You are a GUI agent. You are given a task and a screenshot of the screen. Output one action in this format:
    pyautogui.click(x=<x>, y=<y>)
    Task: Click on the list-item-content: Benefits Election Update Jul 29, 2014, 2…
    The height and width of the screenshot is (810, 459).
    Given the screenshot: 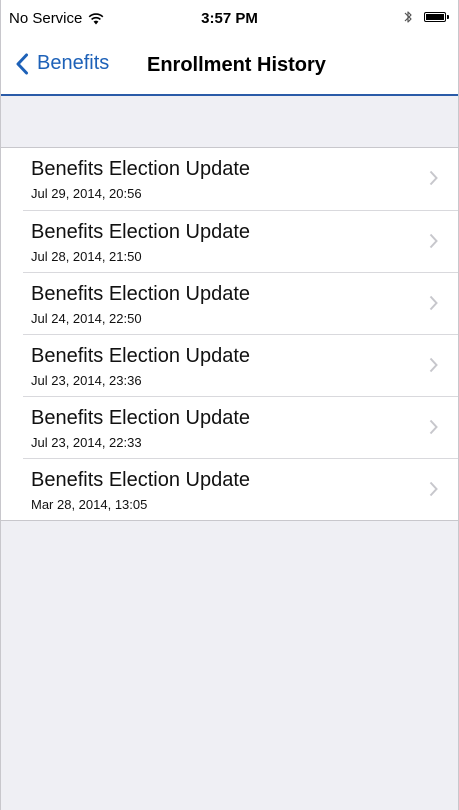 What is the action you would take?
    pyautogui.click(x=240, y=179)
    